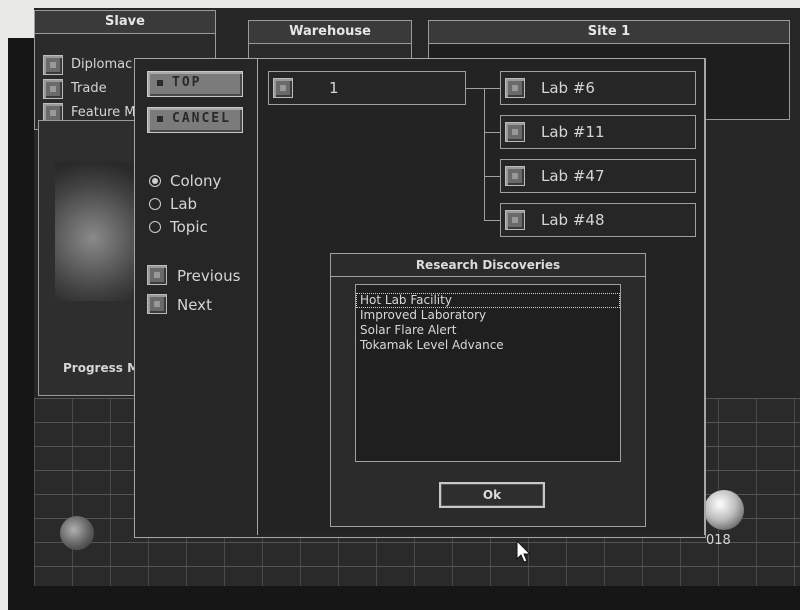  I want to click on lab-node: Lab #47, so click(598, 176).